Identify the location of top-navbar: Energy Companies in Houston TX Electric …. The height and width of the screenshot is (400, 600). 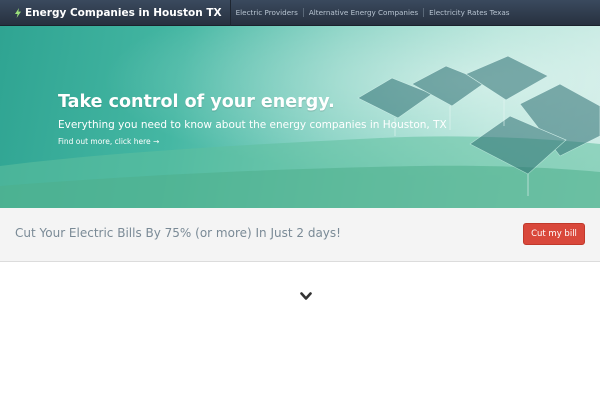
(300, 13).